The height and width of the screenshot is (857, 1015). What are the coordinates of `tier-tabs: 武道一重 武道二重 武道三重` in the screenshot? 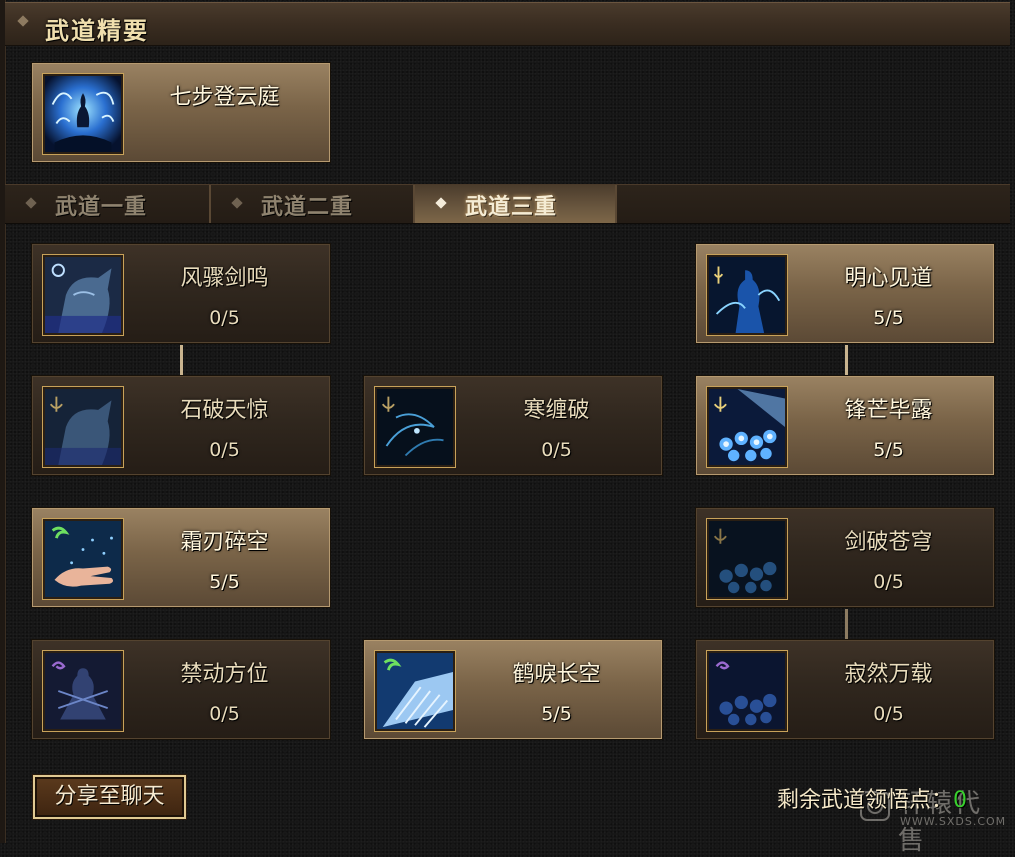 It's located at (507, 204).